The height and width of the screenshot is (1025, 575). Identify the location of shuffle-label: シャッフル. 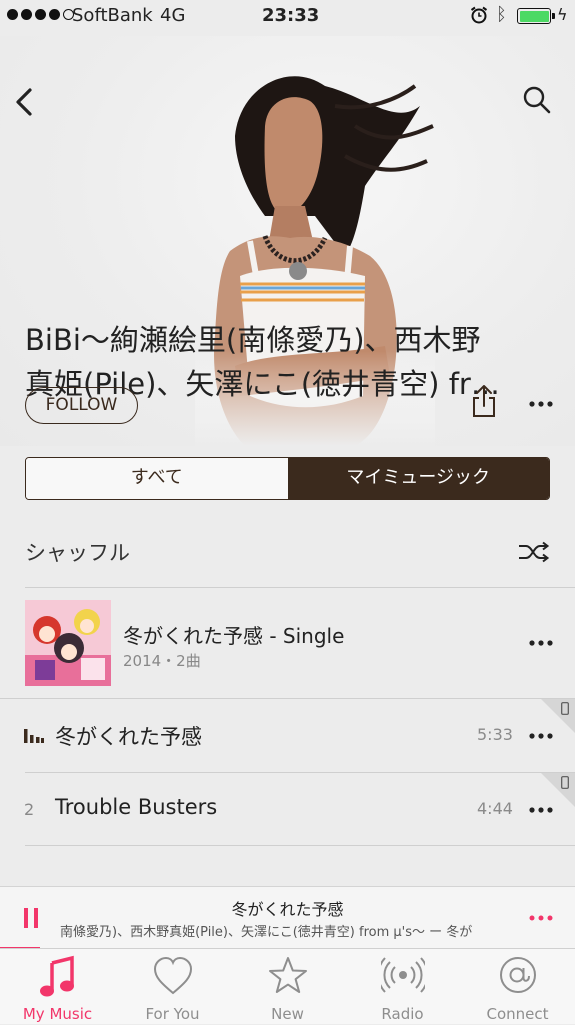
(77, 553).